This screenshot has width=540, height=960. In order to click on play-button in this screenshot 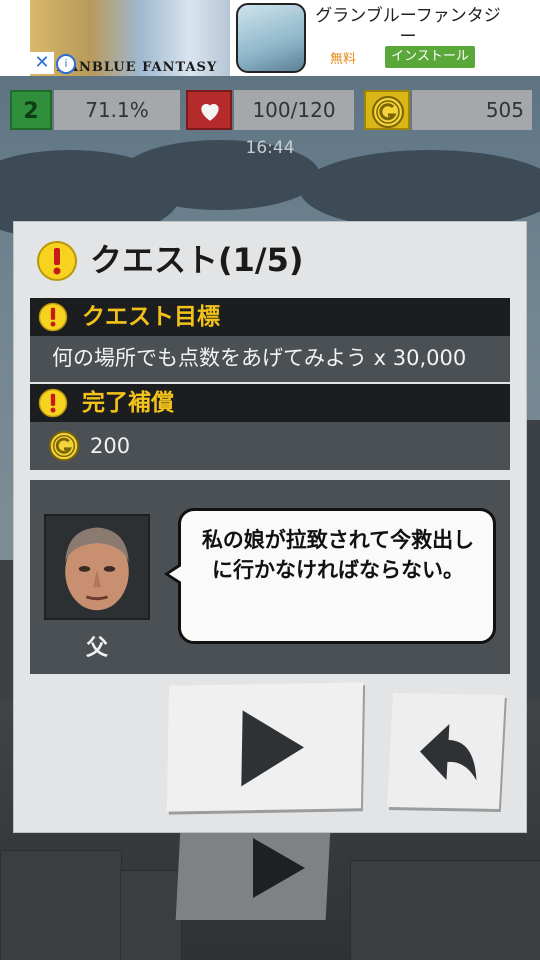, I will do `click(265, 747)`.